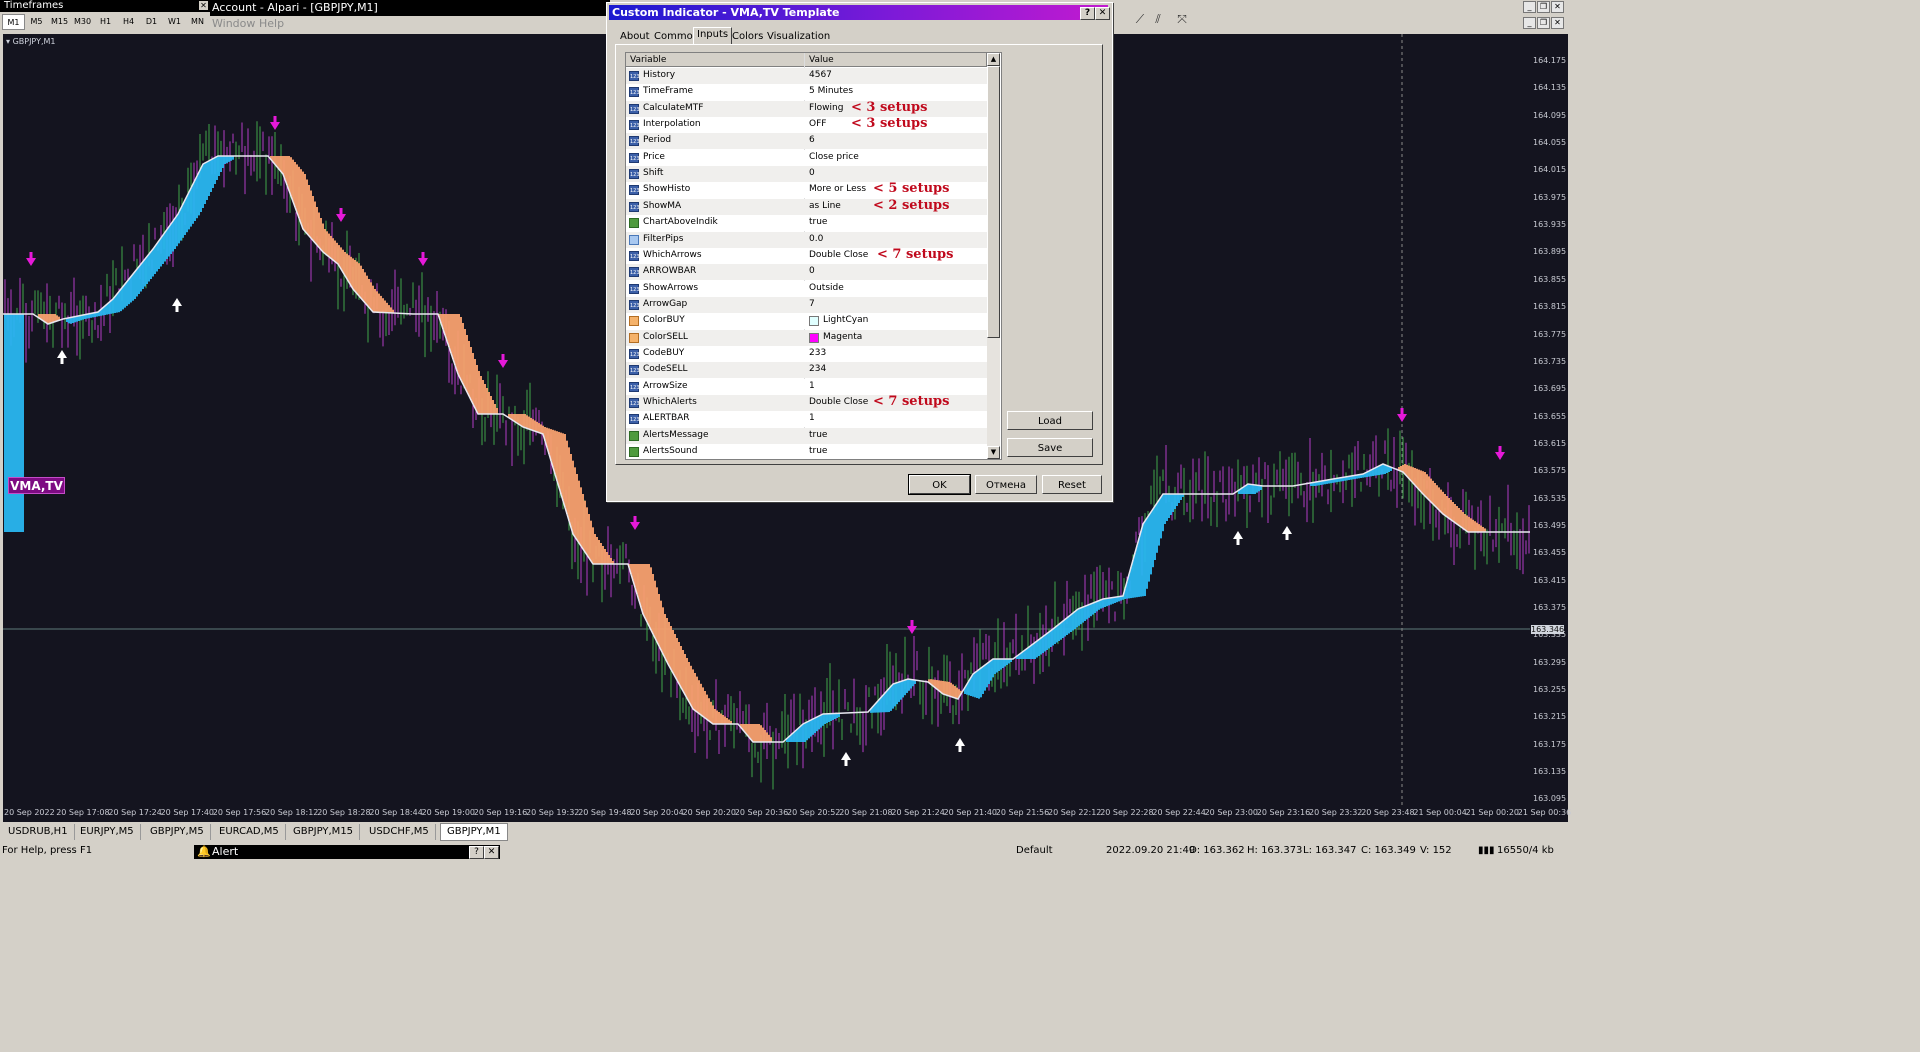 The width and height of the screenshot is (1920, 1052). I want to click on alert-help-icon: ?, so click(476, 852).